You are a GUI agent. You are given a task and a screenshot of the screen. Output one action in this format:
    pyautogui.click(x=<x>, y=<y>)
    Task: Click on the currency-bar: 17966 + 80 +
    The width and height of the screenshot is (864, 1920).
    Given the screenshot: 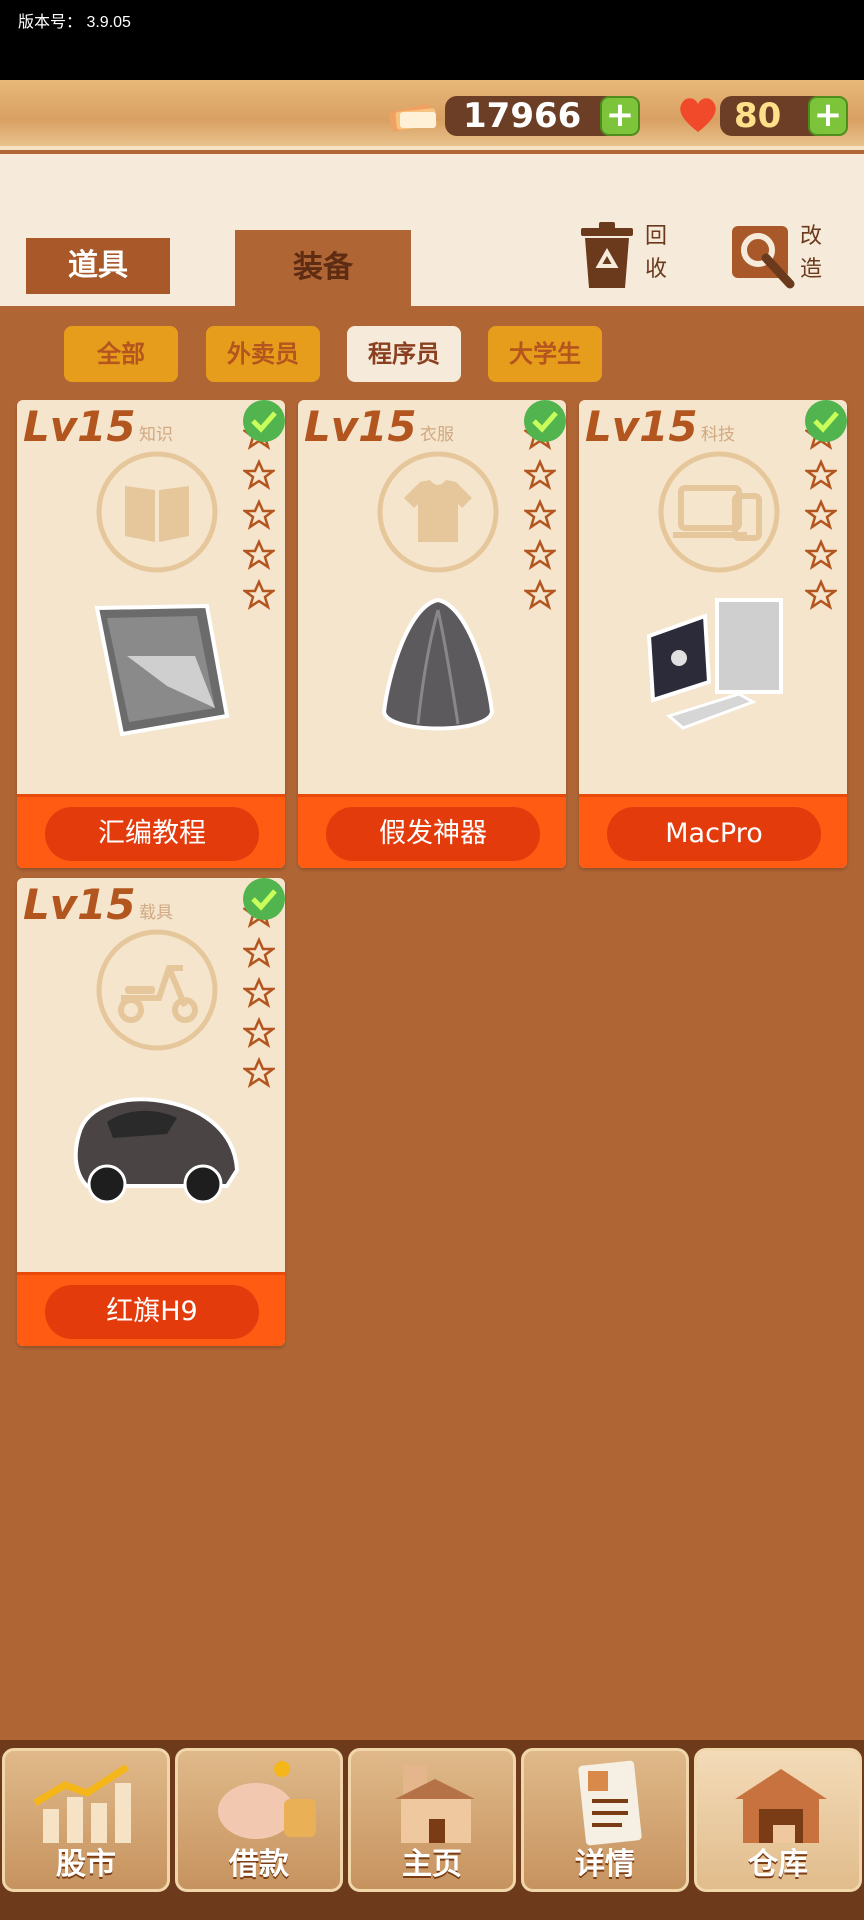 What is the action you would take?
    pyautogui.click(x=432, y=115)
    